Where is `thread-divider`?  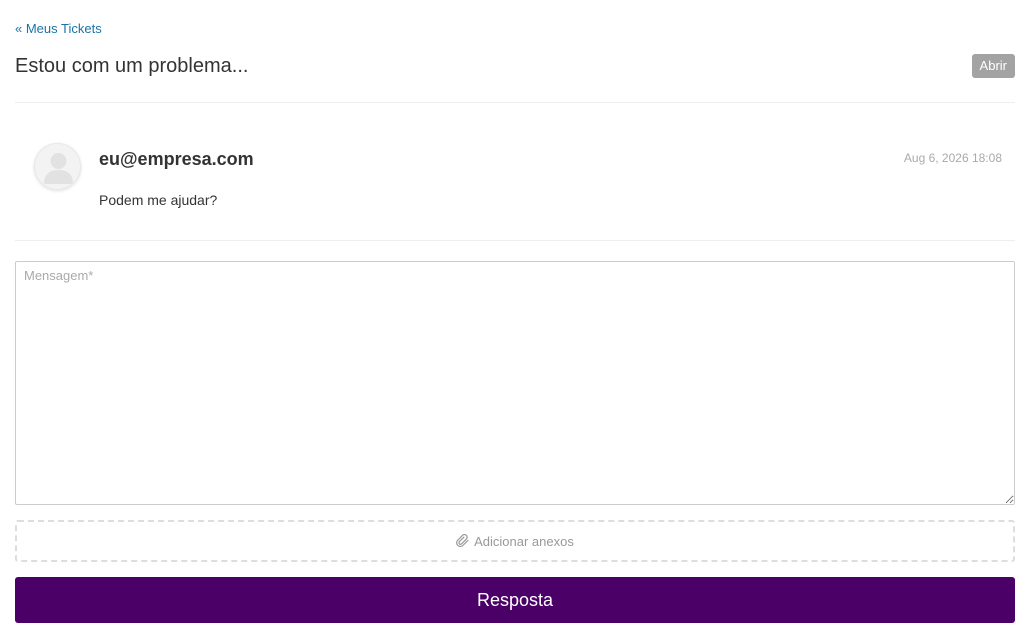
thread-divider is located at coordinates (515, 240).